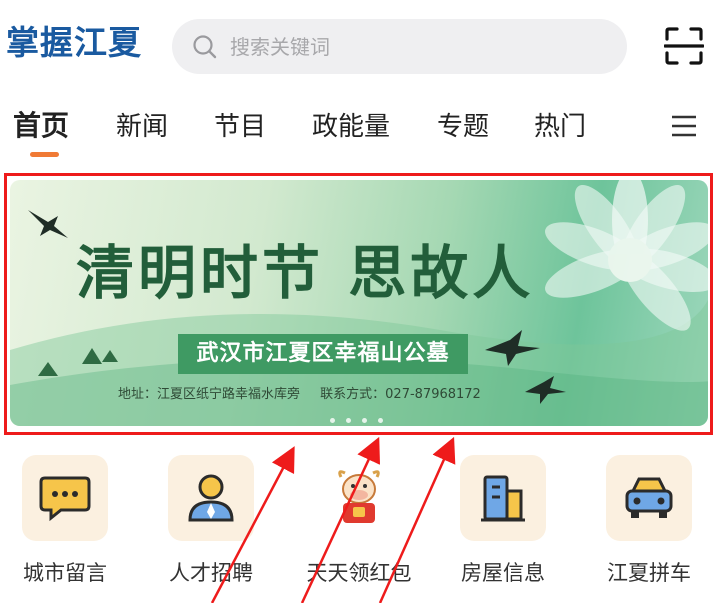 The height and width of the screenshot is (603, 721). What do you see at coordinates (560, 124) in the screenshot?
I see `tab-hot: 热门` at bounding box center [560, 124].